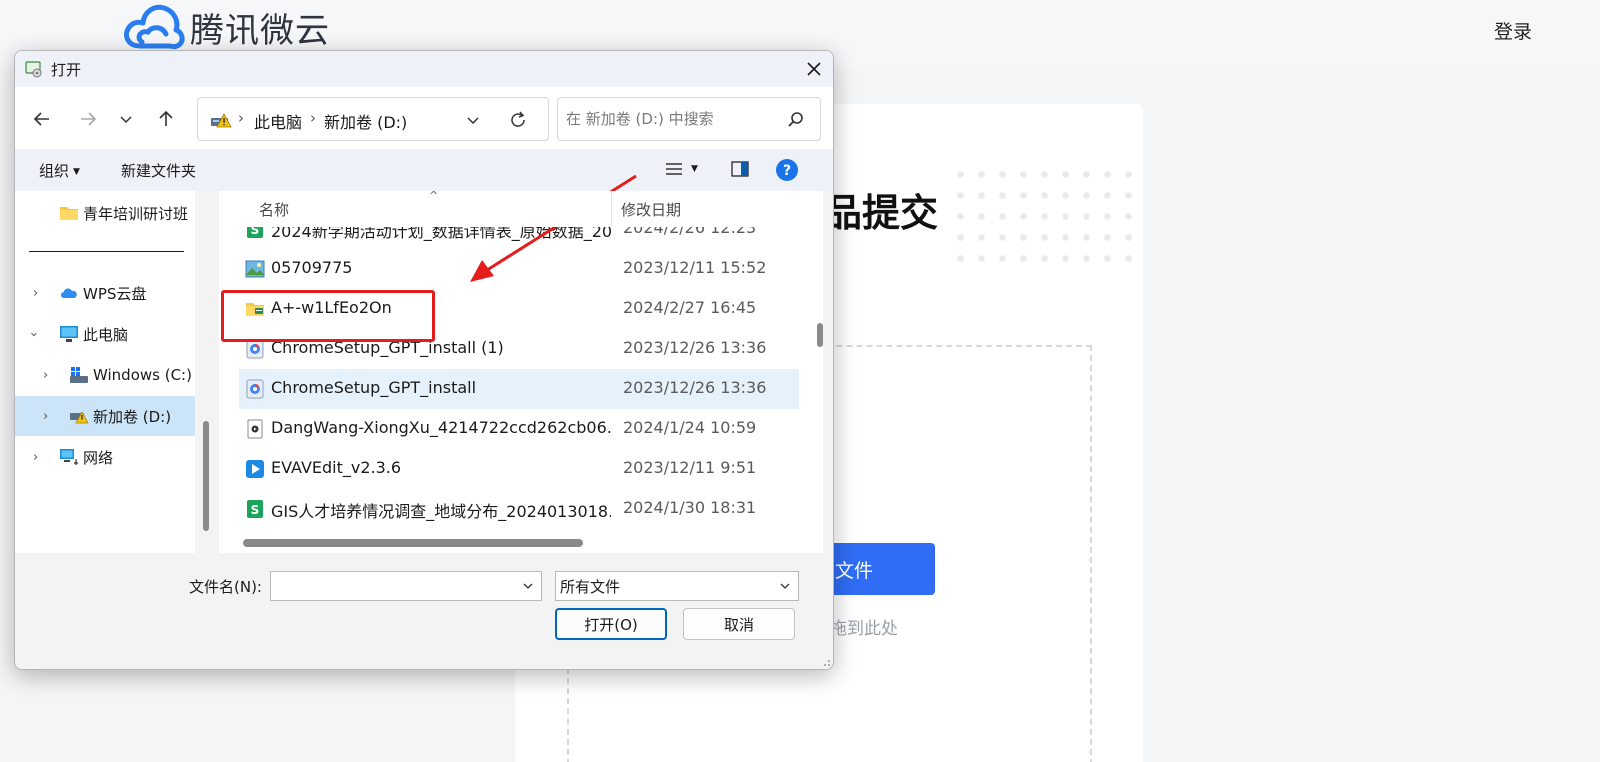 The width and height of the screenshot is (1600, 762). I want to click on column-header: ^ 名称 修改日期, so click(521, 209).